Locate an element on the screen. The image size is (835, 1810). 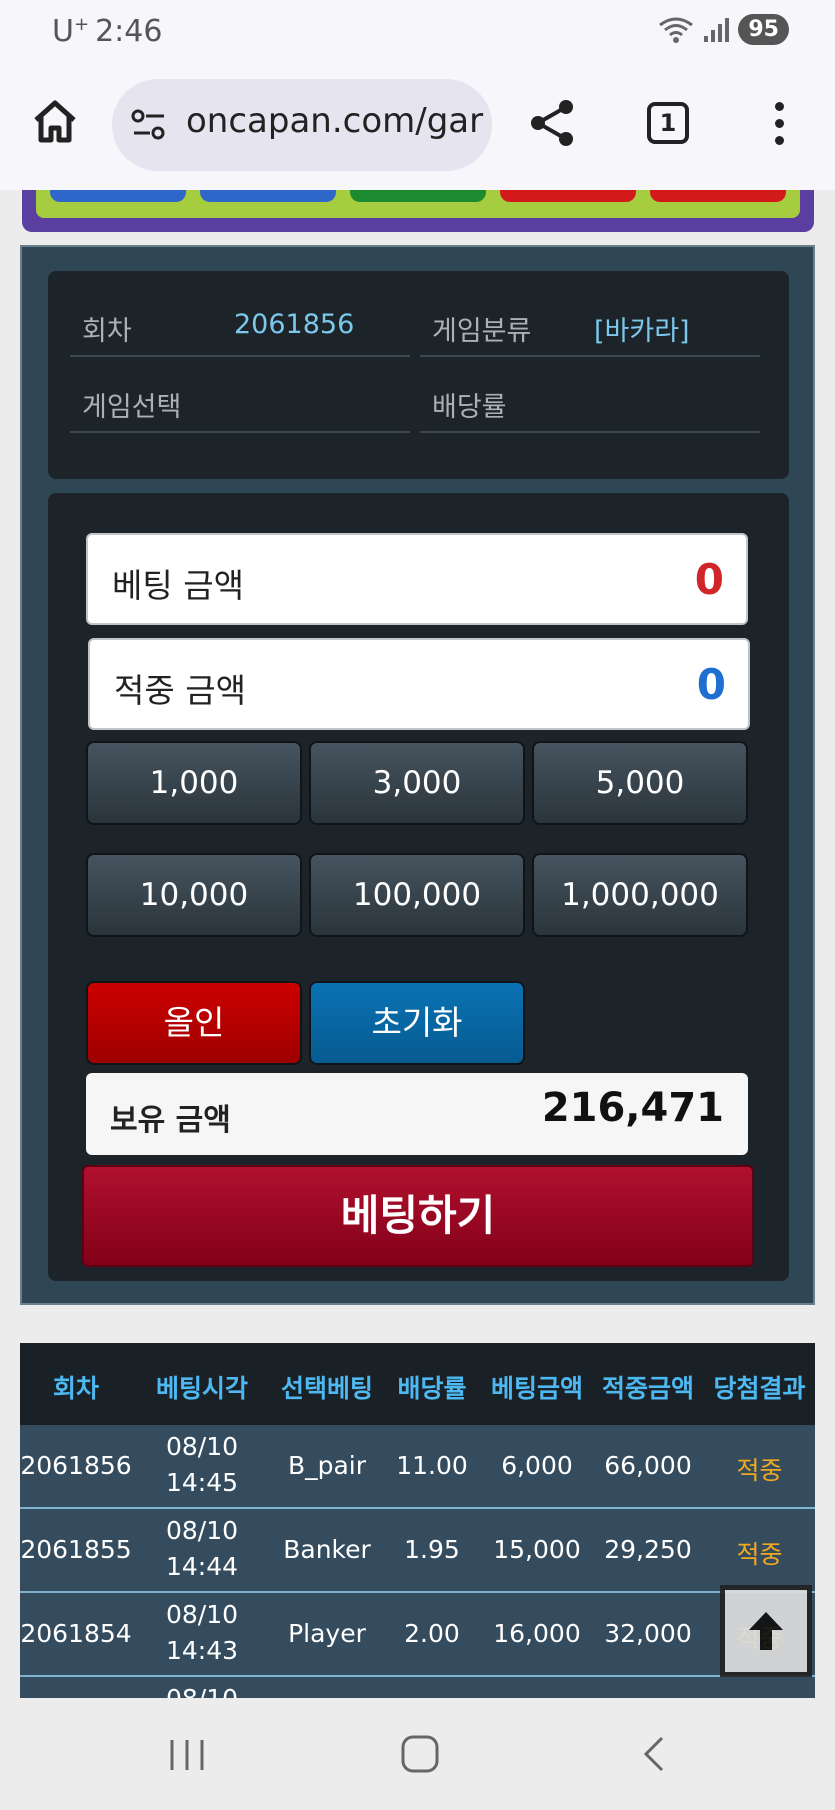
cell-bet-time: 08/10 14:45 is located at coordinates (202, 1465).